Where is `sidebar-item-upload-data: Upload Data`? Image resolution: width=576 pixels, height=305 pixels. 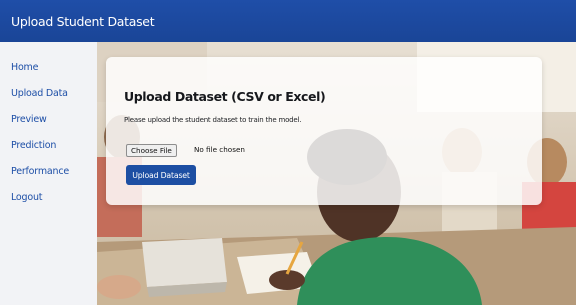
sidebar-item-upload-data: Upload Data is located at coordinates (39, 93).